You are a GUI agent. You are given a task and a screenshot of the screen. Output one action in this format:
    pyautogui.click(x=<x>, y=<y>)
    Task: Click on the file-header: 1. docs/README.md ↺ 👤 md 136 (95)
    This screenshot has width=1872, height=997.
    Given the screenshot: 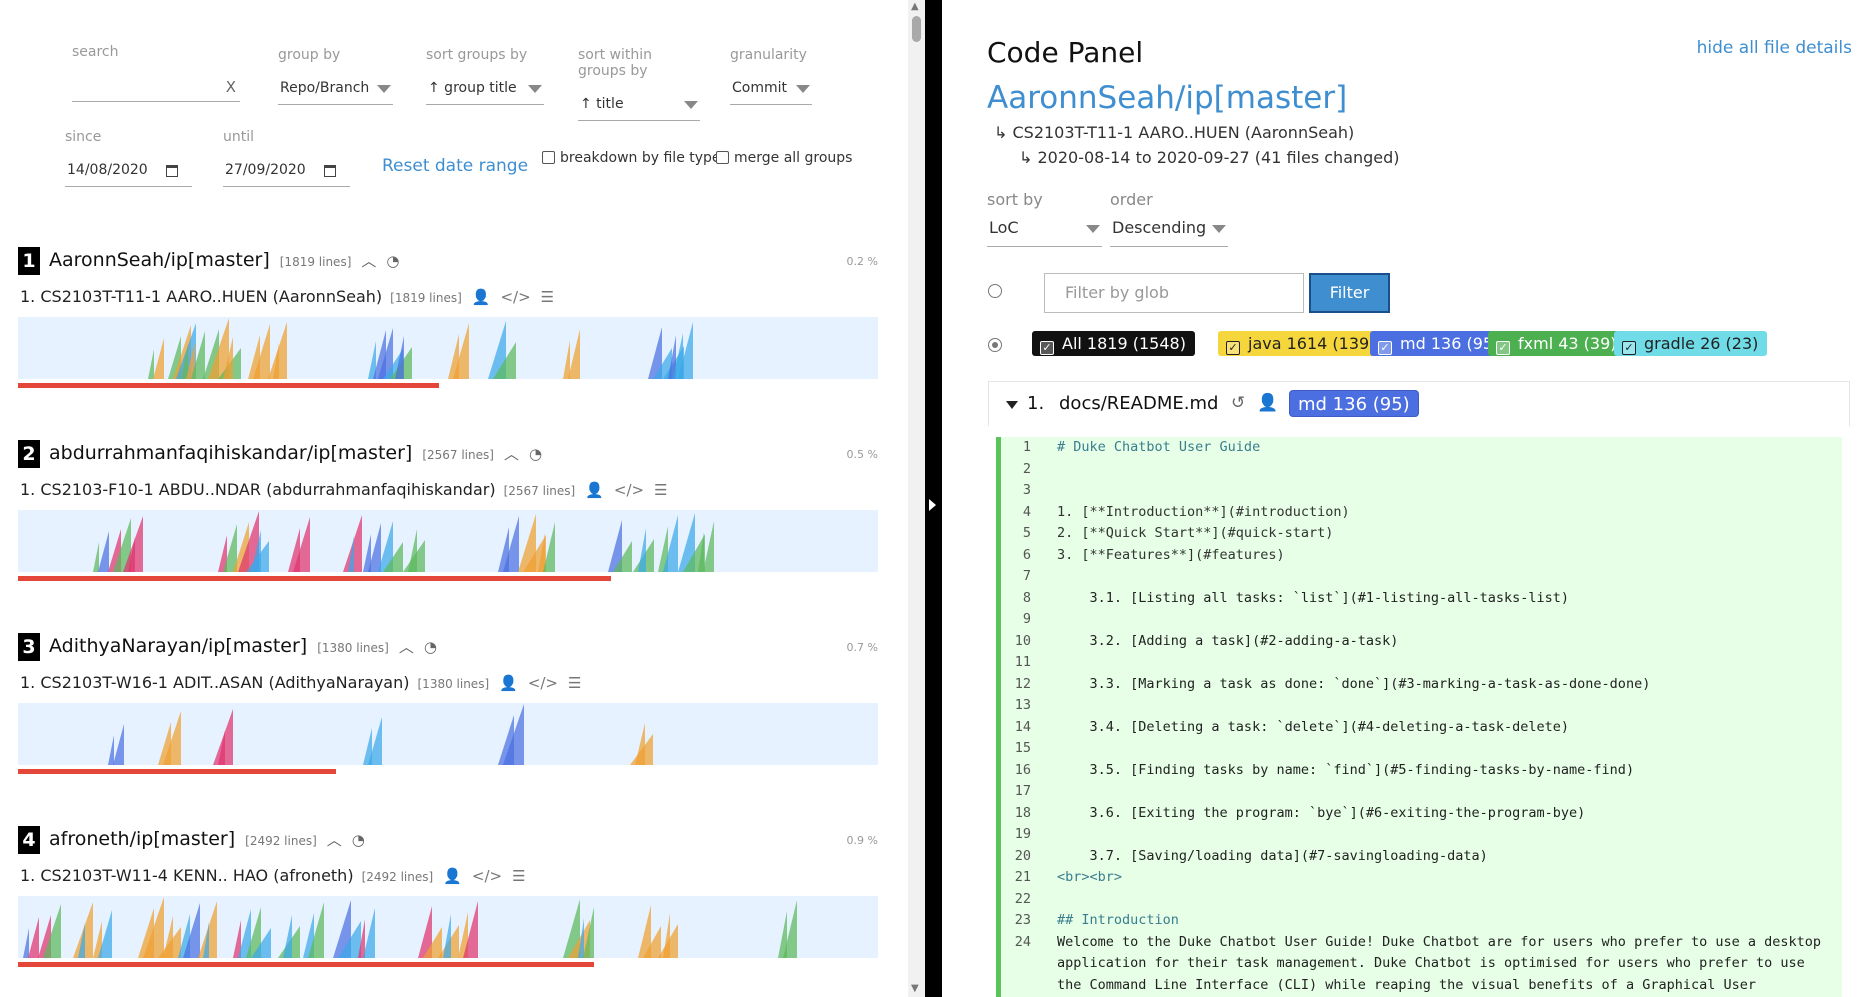 What is the action you would take?
    pyautogui.click(x=1419, y=403)
    